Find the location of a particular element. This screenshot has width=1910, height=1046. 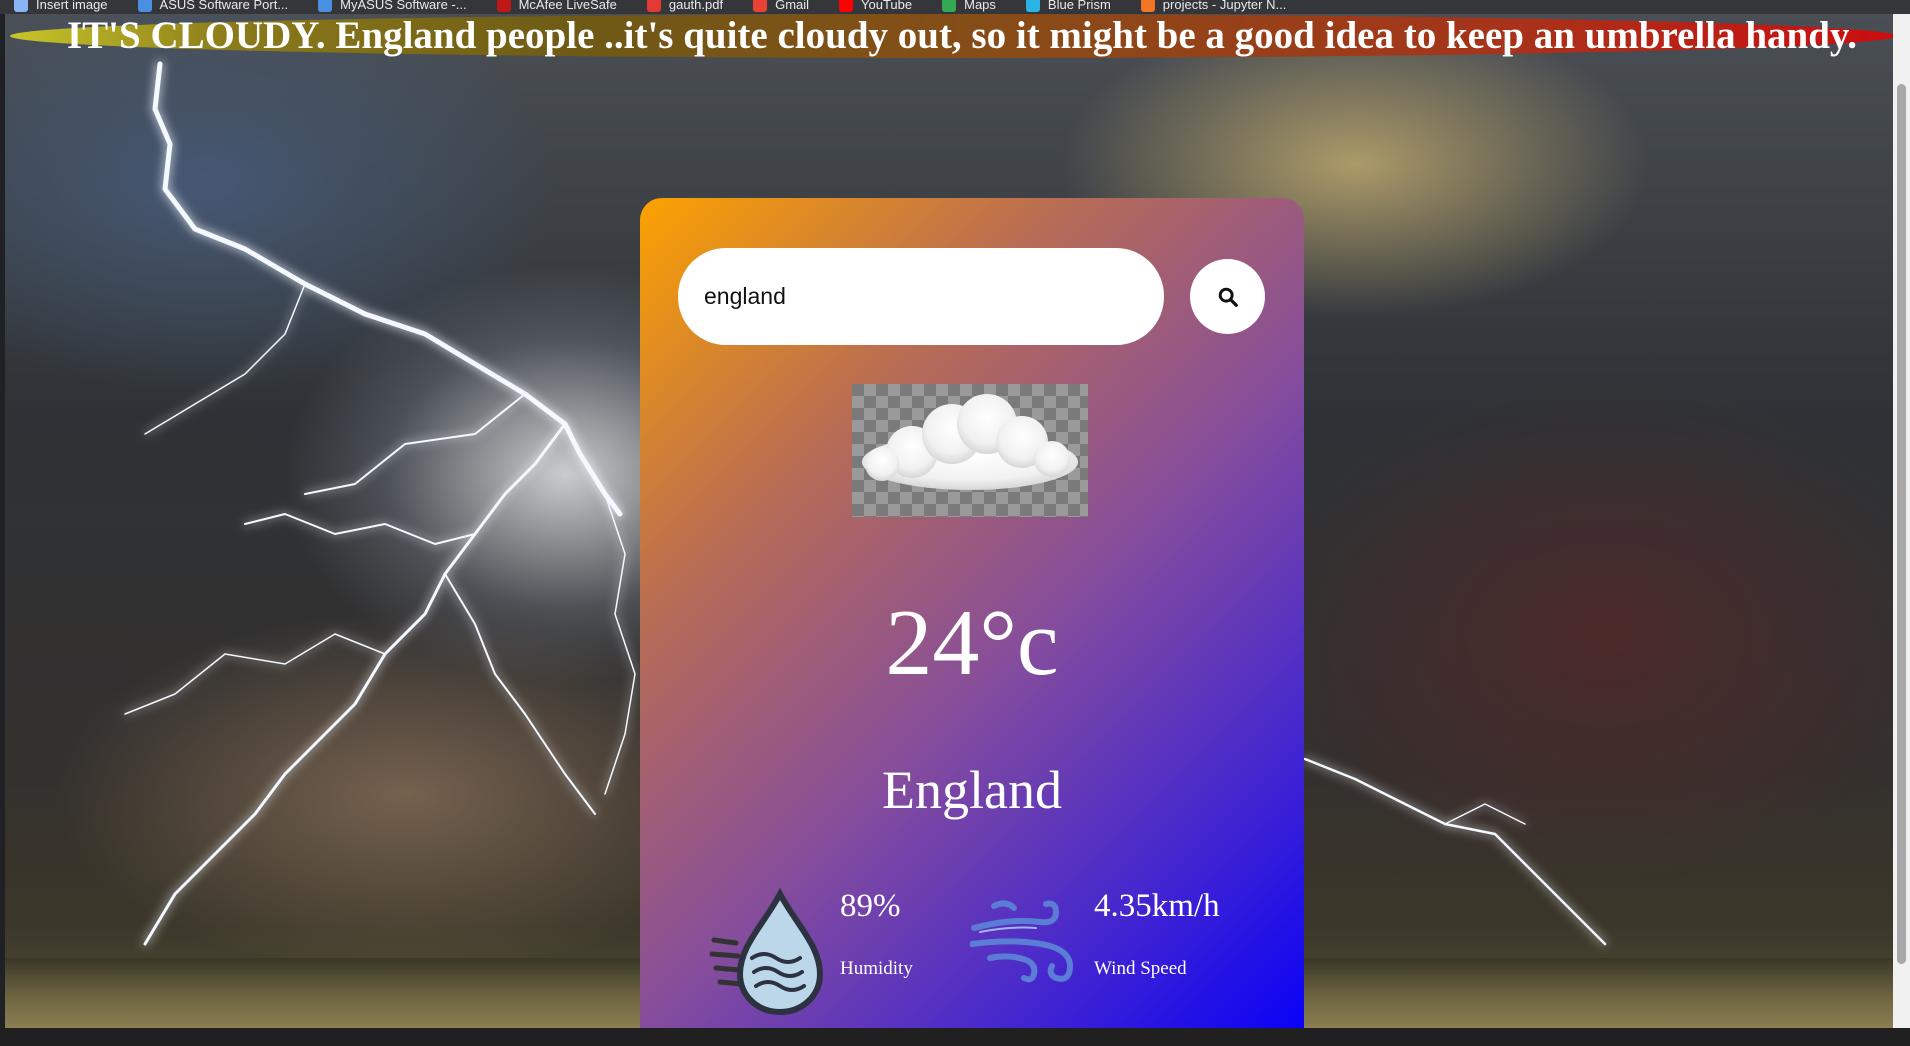

cloud-icon is located at coordinates (970, 442).